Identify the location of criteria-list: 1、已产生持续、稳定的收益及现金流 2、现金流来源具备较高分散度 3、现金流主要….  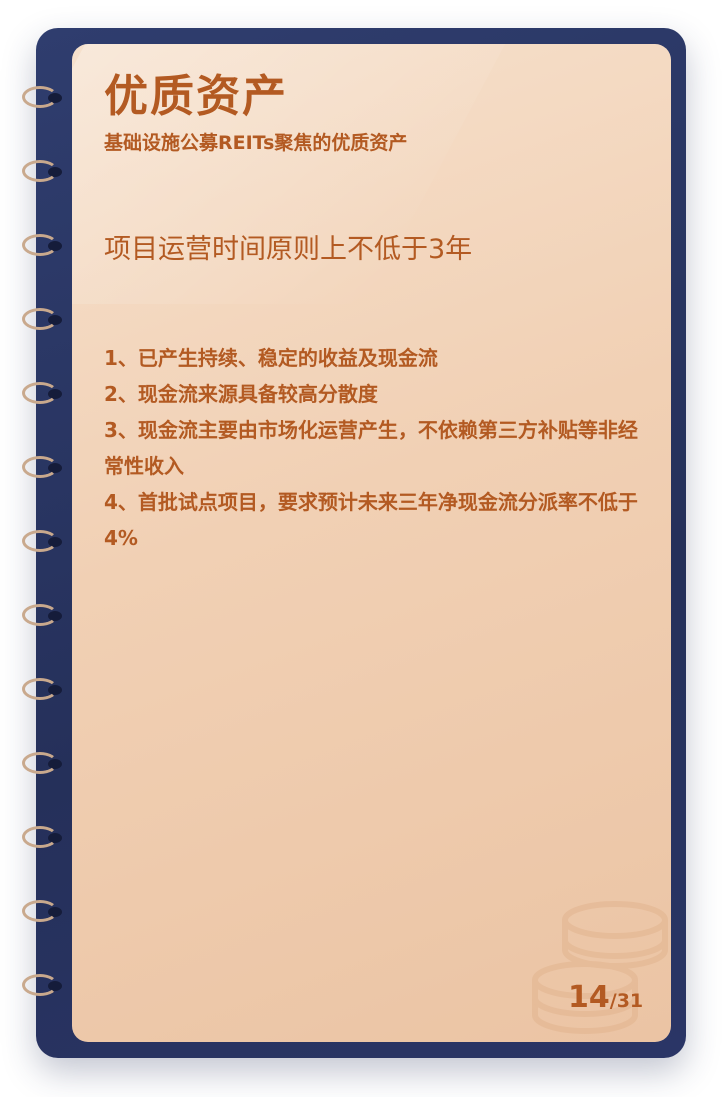
(379, 448).